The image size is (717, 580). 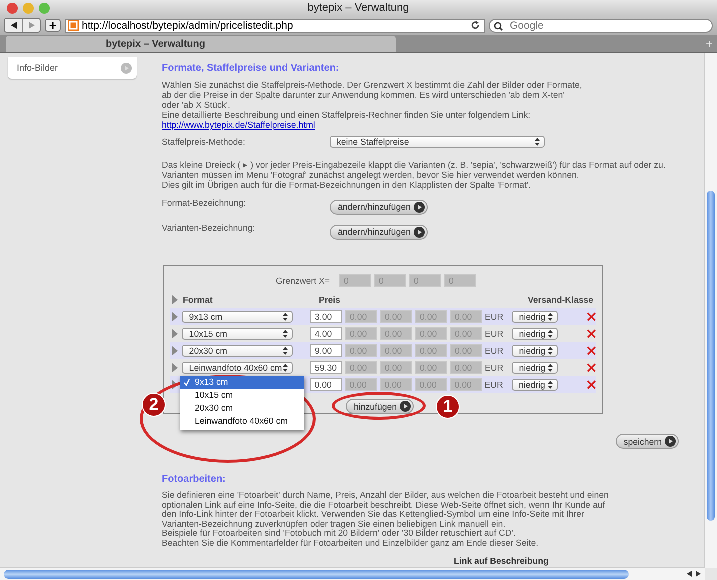 What do you see at coordinates (242, 395) in the screenshot?
I see `menu-item: 10x15 cm` at bounding box center [242, 395].